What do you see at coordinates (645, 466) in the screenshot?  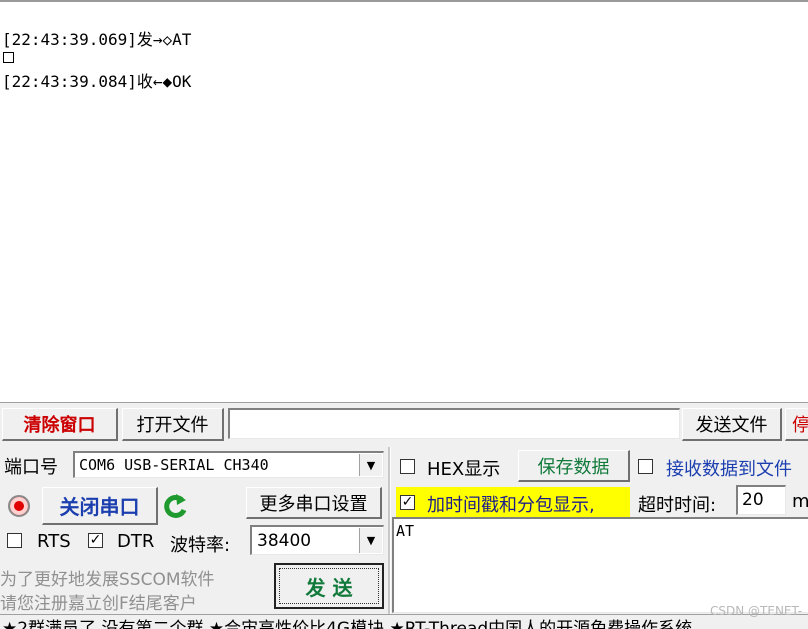 I see `recv-to-file-checkbox` at bounding box center [645, 466].